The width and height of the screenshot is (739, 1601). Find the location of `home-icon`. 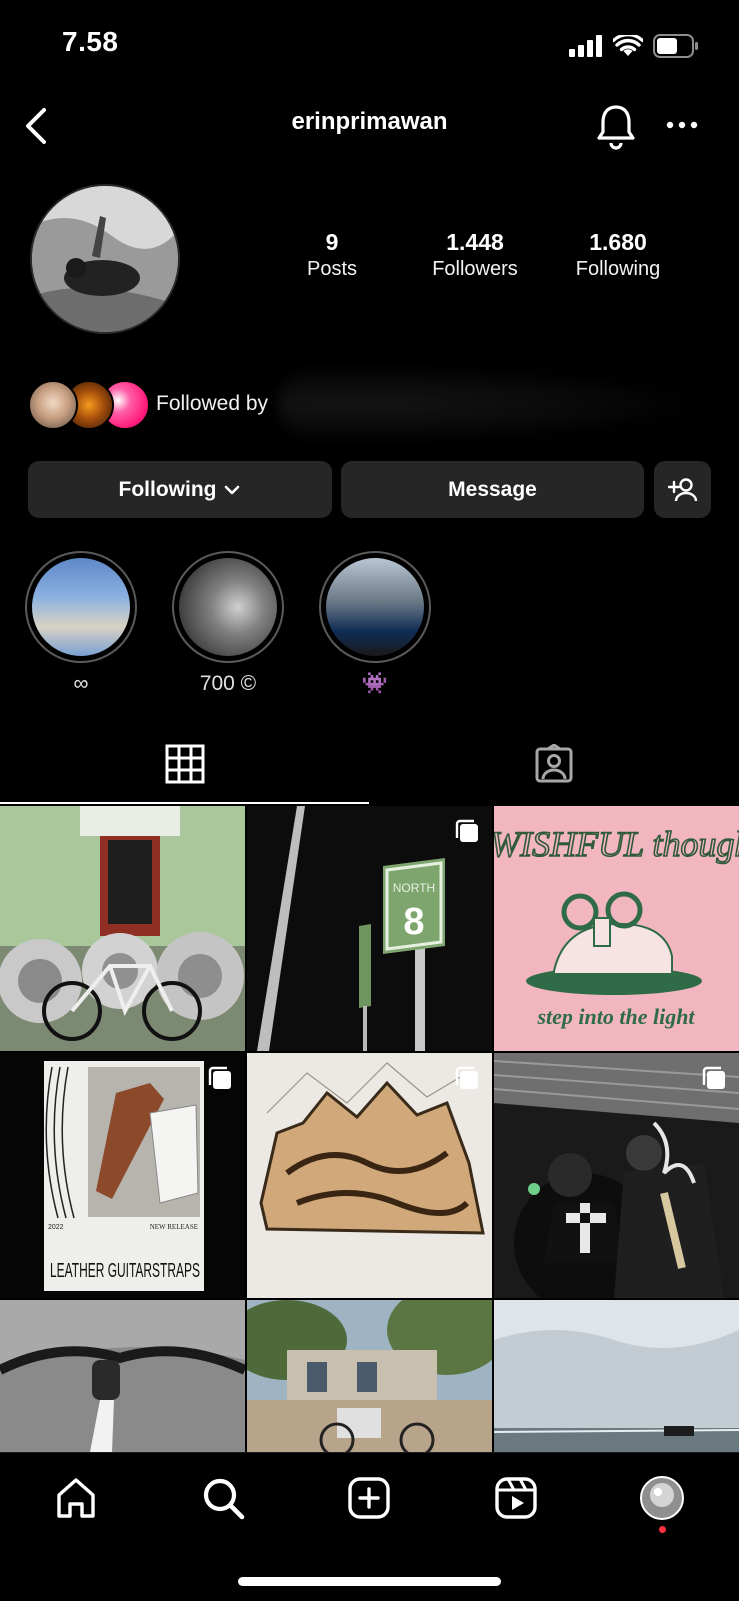

home-icon is located at coordinates (76, 1498).